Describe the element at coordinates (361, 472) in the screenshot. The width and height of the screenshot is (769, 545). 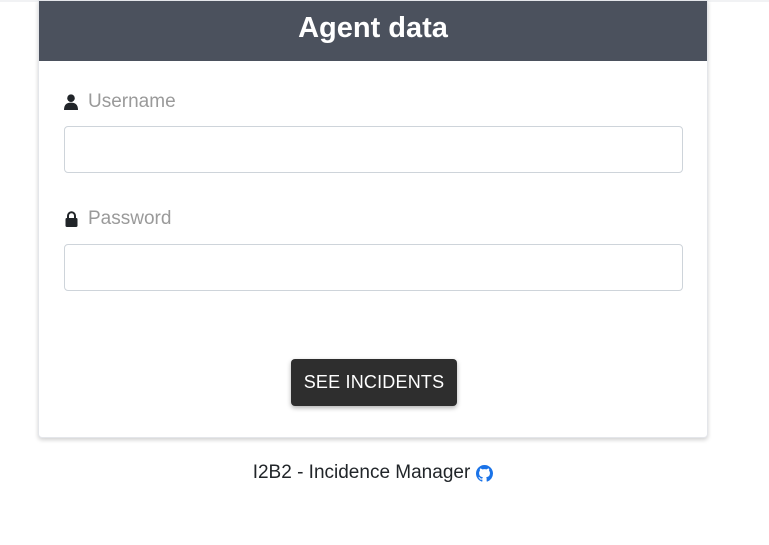
I see `footer-text: I2B2 - Incidence Manager` at that location.